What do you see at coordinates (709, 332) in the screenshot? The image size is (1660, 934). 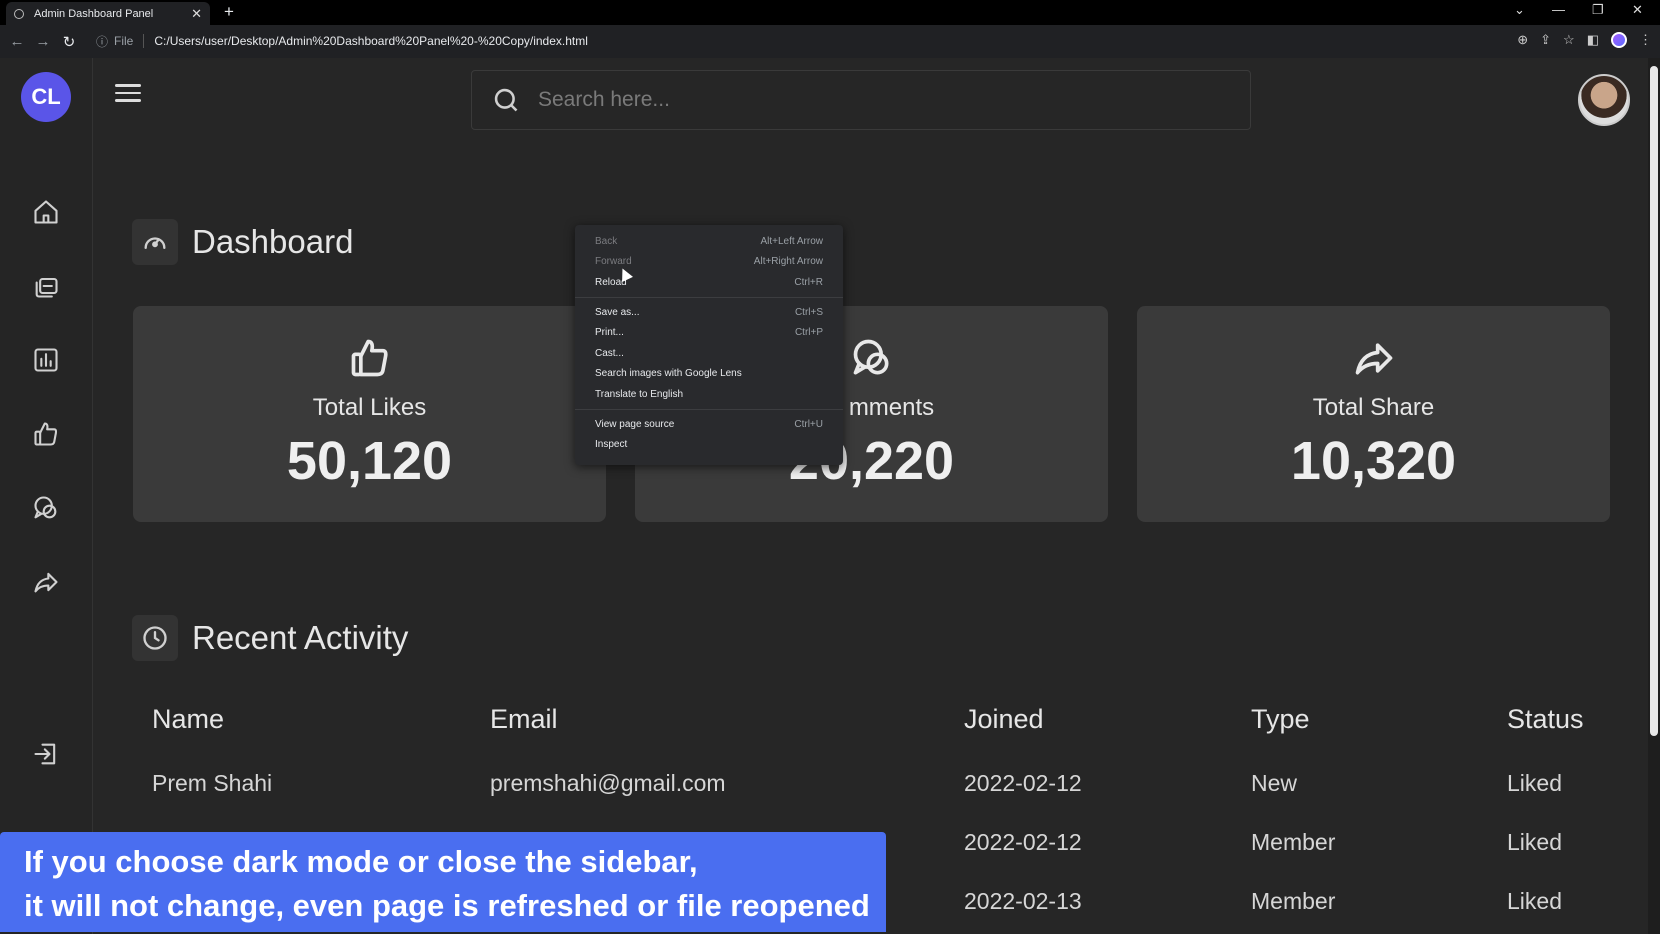 I see `context-menu-item-print: Print... Ctrl+P` at bounding box center [709, 332].